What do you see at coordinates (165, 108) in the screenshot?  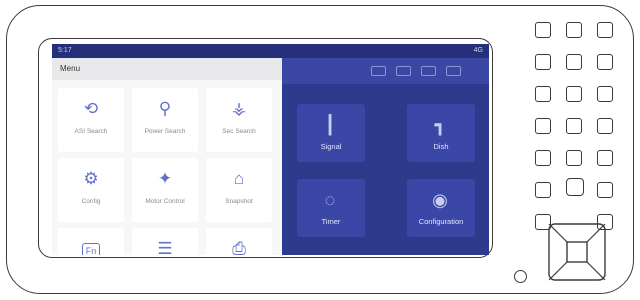 I see `power-search-icon: ⚲` at bounding box center [165, 108].